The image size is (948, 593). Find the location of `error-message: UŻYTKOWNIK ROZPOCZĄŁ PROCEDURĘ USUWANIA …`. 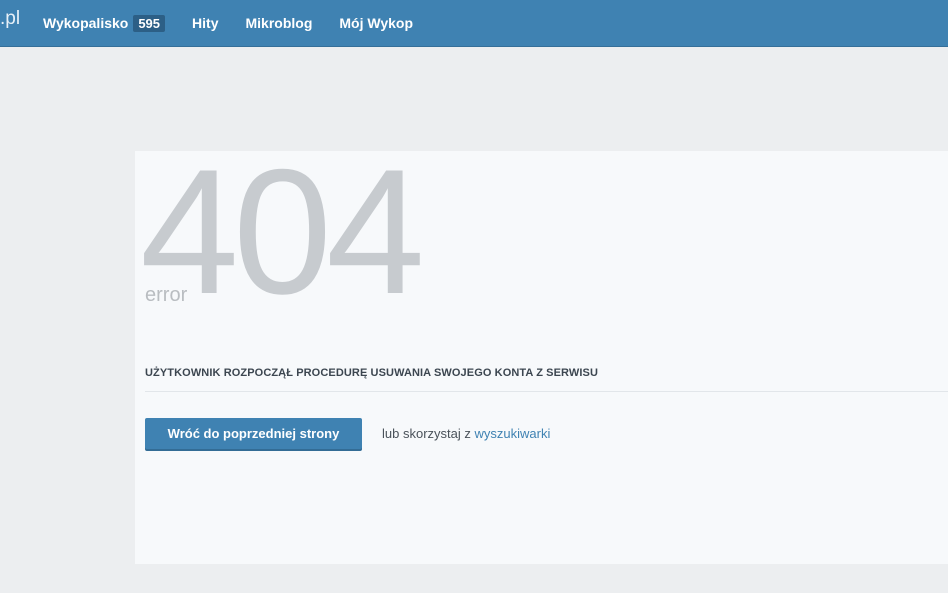

error-message: UŻYTKOWNIK ROZPOCZĄŁ PROCEDURĘ USUWANIA … is located at coordinates (372, 373).